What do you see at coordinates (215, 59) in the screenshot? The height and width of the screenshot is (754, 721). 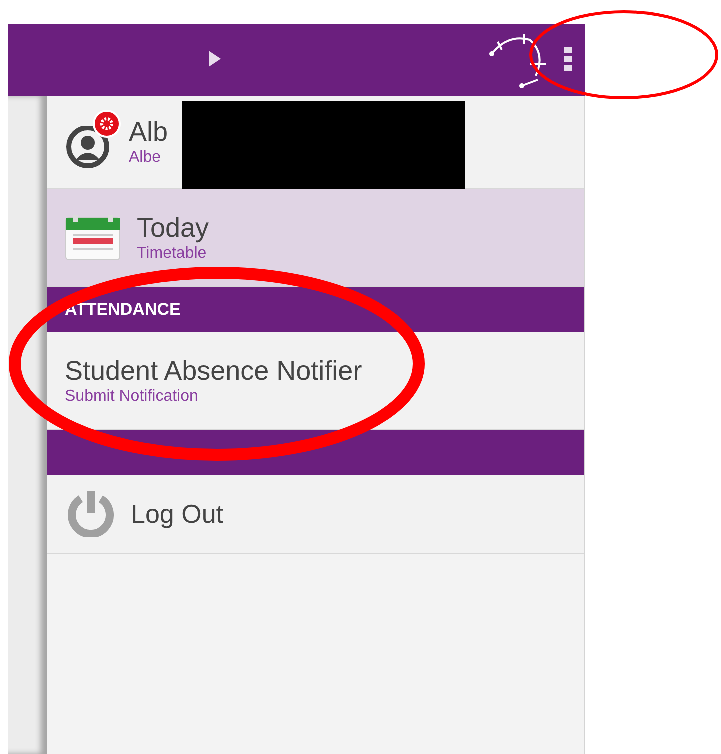 I see `play-icon` at bounding box center [215, 59].